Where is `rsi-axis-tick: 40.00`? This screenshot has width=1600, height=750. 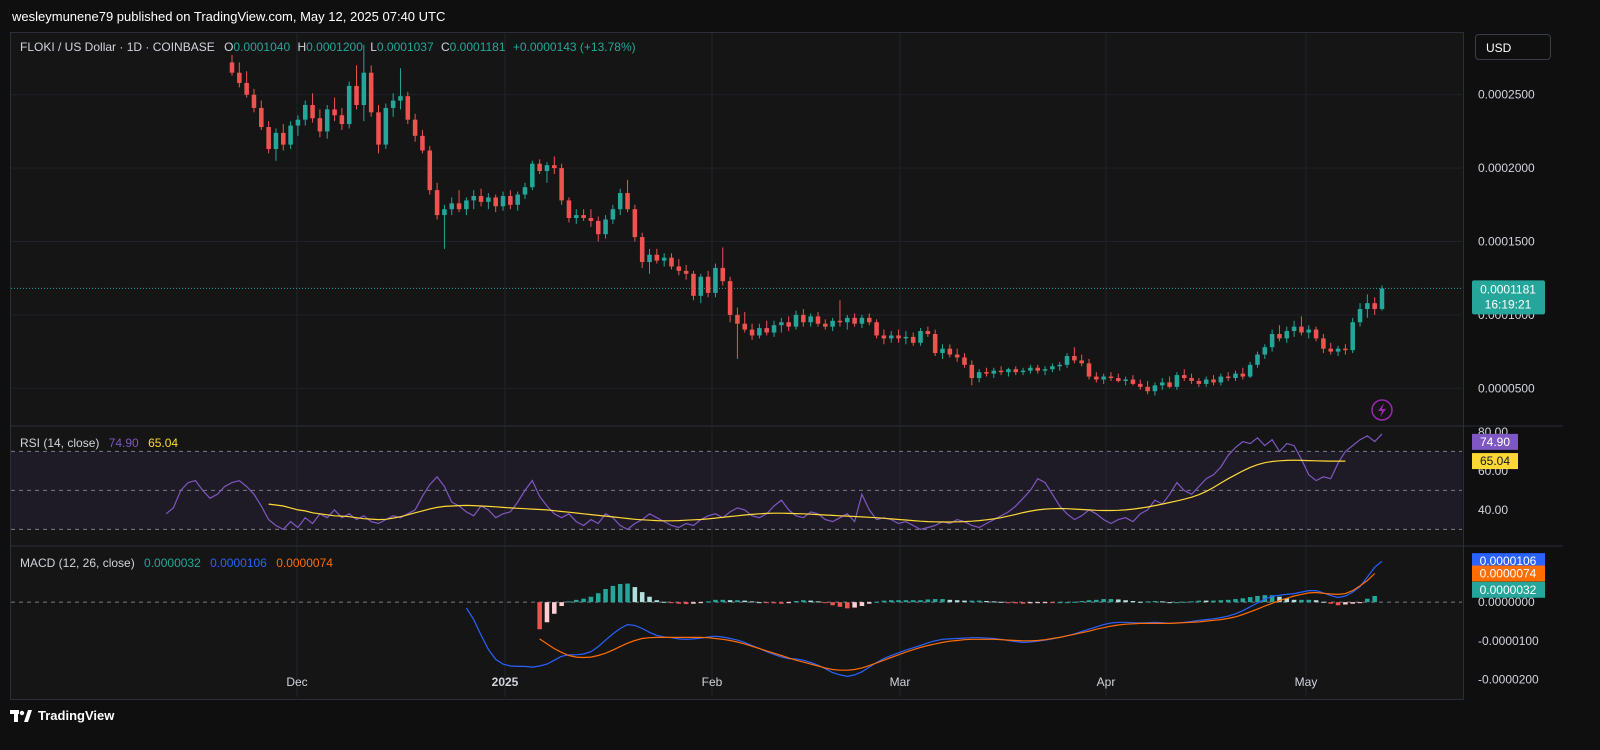 rsi-axis-tick: 40.00 is located at coordinates (1493, 510).